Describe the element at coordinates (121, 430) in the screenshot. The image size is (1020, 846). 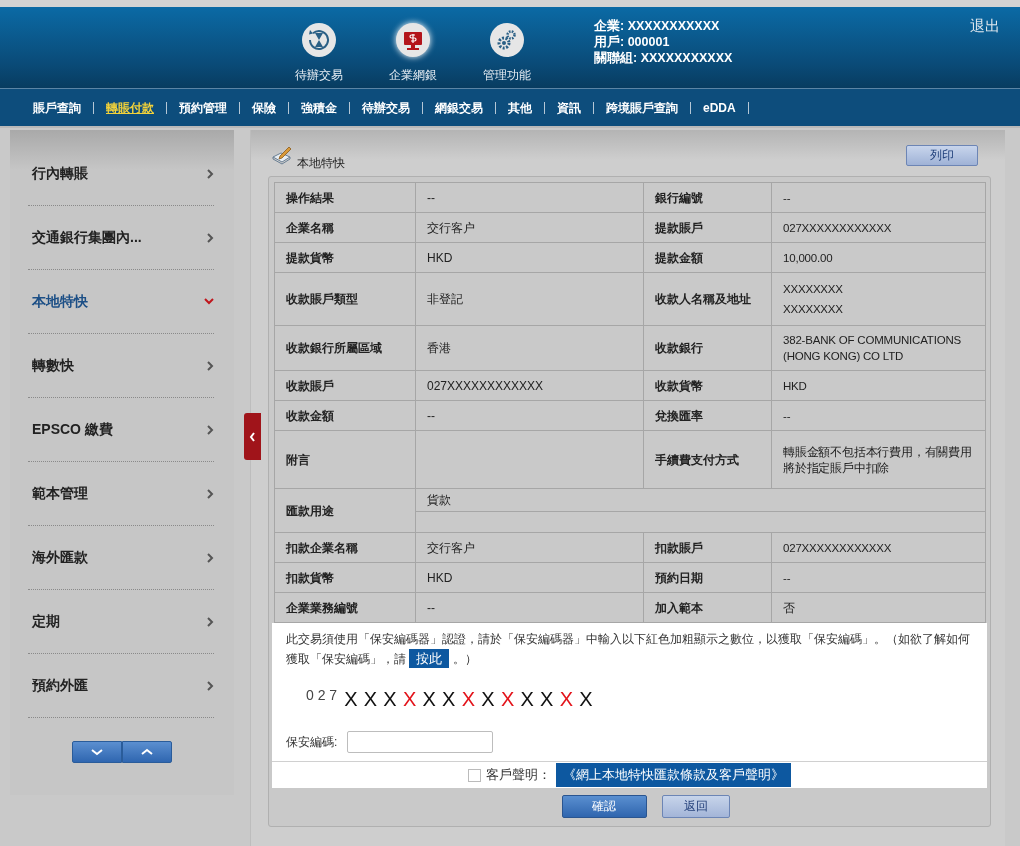
I see `sidebar-item: EPSCO 繳費` at that location.